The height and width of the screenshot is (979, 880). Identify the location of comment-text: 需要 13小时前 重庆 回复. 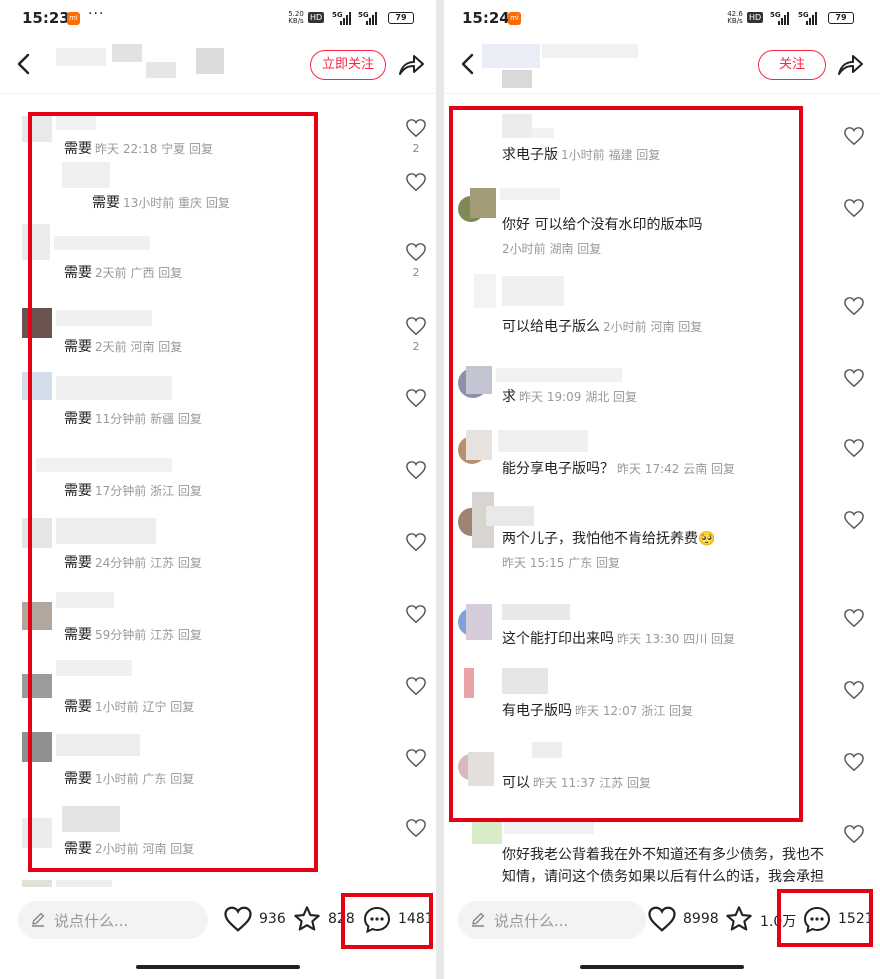
(161, 203).